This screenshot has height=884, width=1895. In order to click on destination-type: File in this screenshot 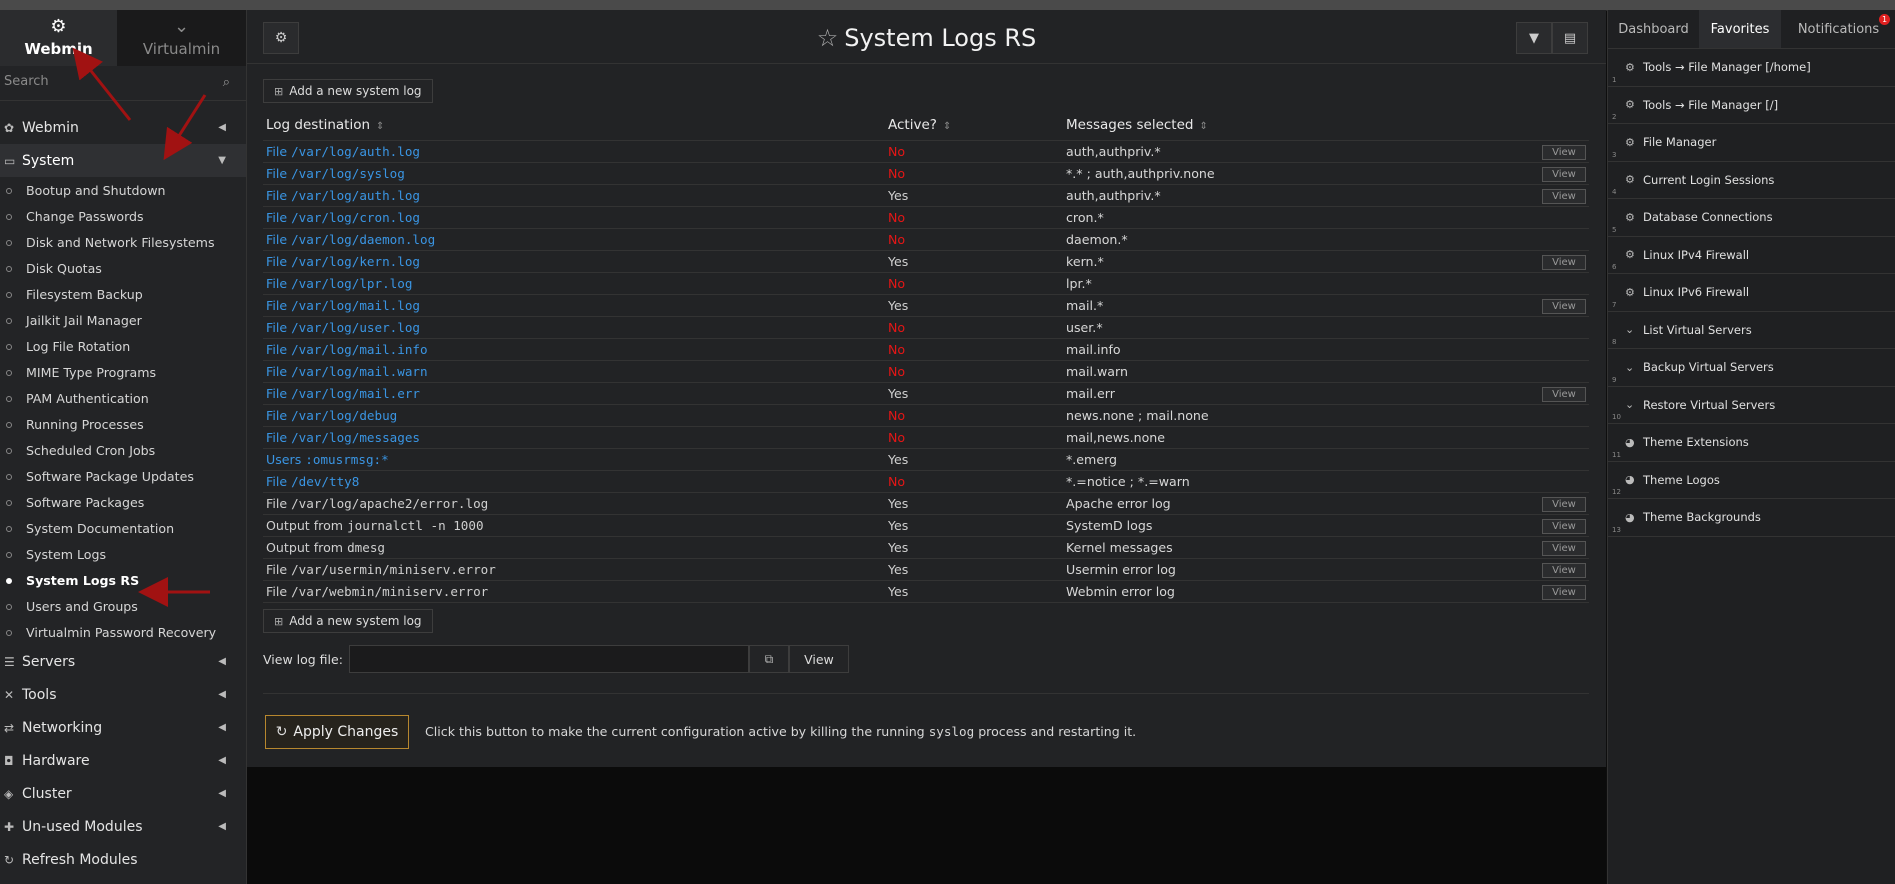, I will do `click(277, 503)`.